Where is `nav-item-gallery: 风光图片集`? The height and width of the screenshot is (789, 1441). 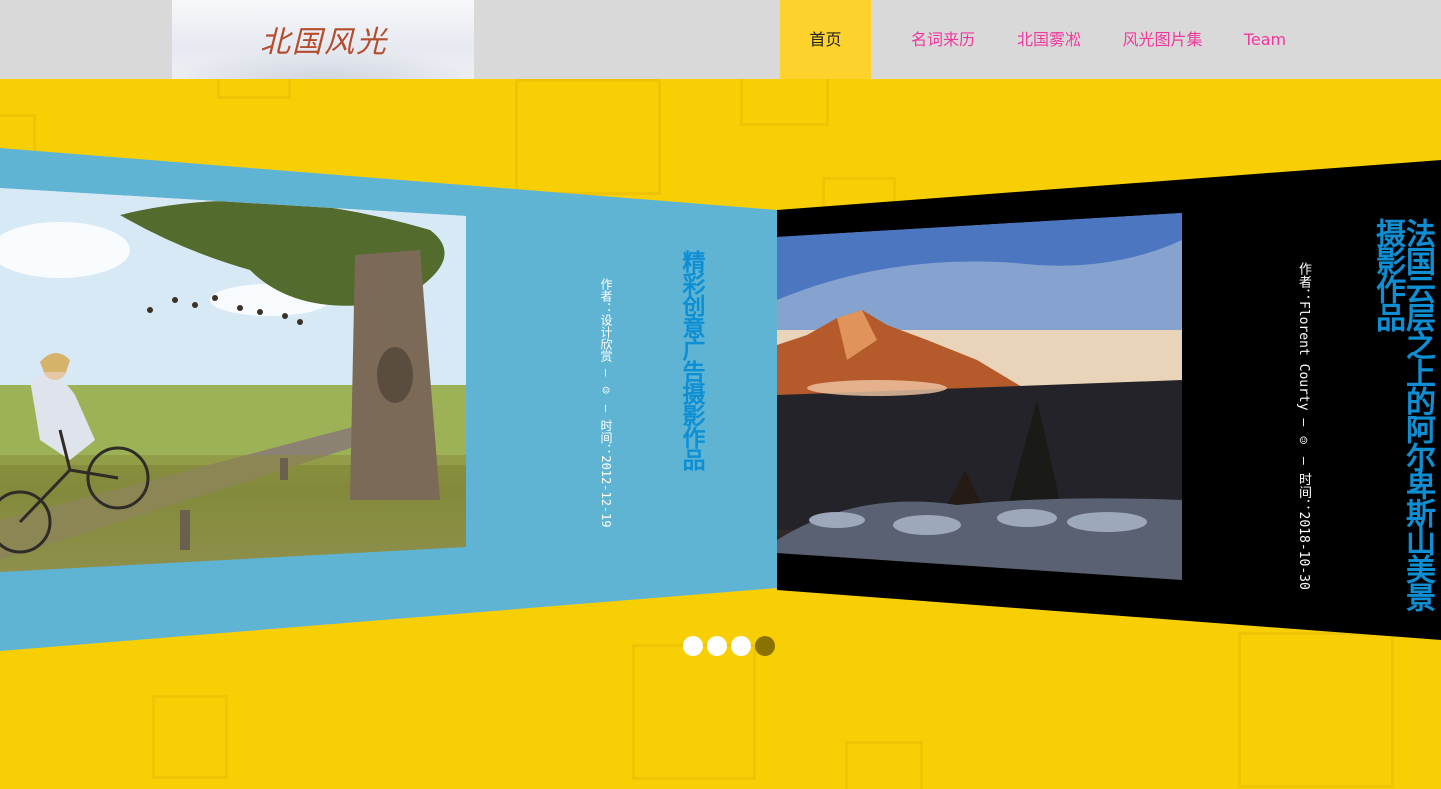 nav-item-gallery: 风光图片集 is located at coordinates (1162, 39).